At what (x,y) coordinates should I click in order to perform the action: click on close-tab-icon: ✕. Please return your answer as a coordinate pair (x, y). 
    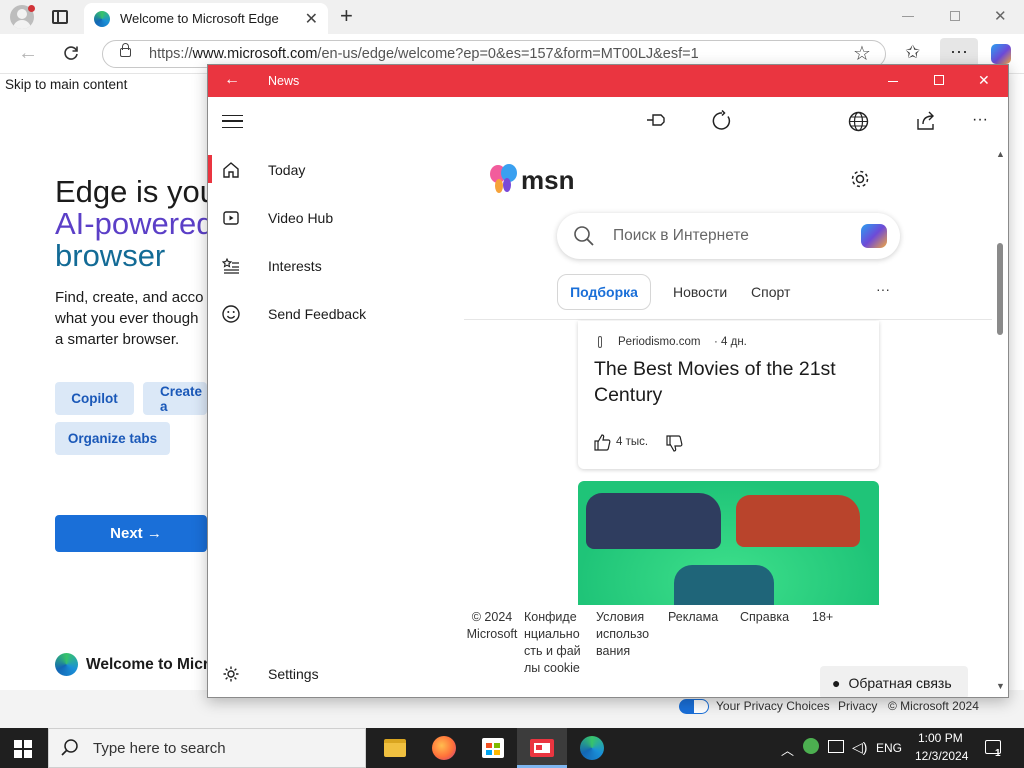
    Looking at the image, I should click on (311, 19).